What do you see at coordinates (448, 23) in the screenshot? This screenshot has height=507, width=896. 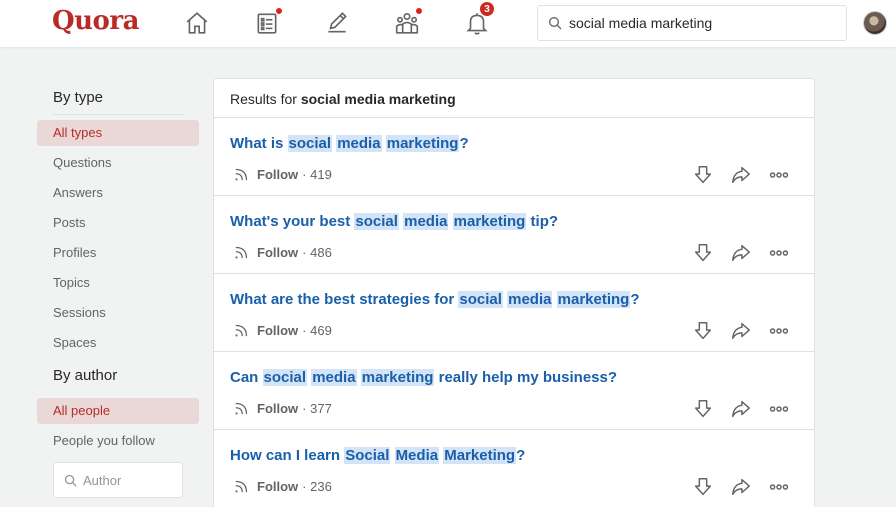 I see `top-header: Quora 3` at bounding box center [448, 23].